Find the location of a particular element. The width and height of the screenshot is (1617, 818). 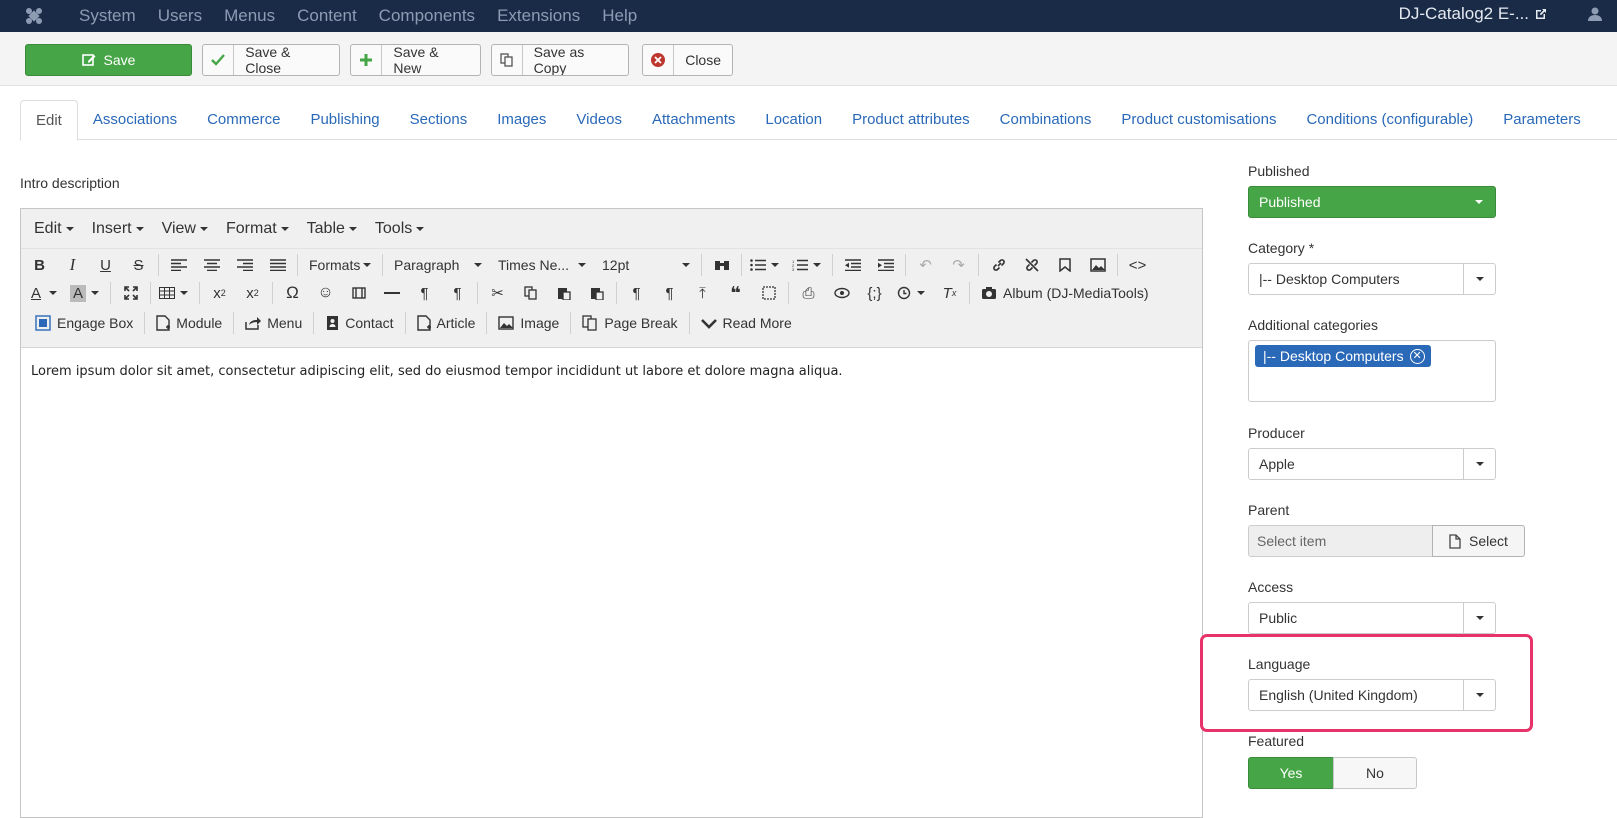

read-more-button: Read More is located at coordinates (746, 323).